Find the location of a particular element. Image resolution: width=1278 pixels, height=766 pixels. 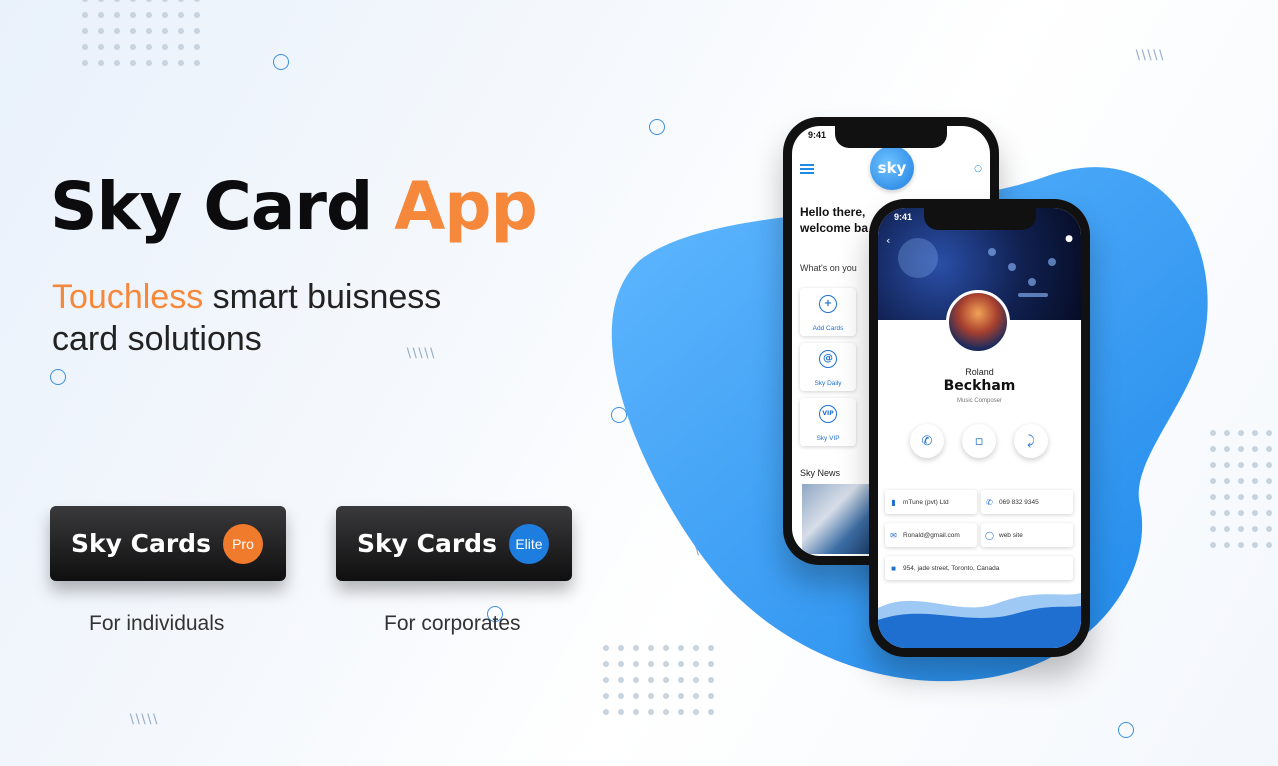

address-field: ■ 954, jade street, Toronto, Canada is located at coordinates (979, 568).